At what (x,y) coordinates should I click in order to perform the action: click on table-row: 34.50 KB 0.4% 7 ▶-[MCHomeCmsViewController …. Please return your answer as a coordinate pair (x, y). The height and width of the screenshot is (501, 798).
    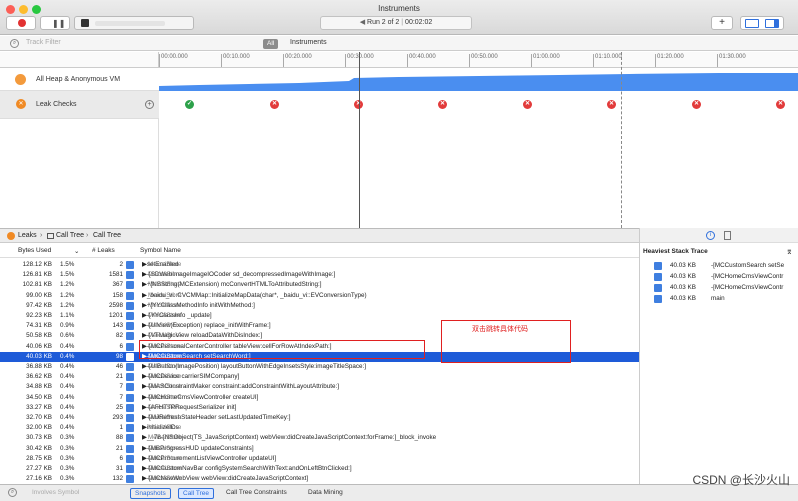
    Looking at the image, I should click on (319, 398).